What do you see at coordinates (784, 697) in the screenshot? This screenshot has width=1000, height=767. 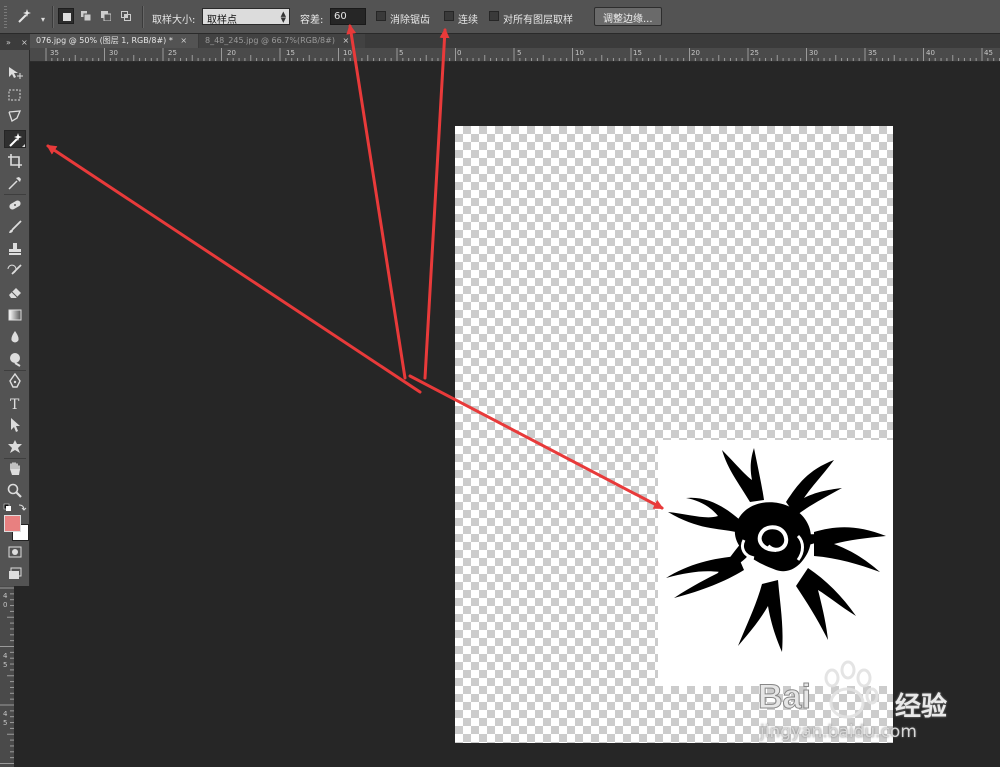 I see `watermark-brand: Bai` at bounding box center [784, 697].